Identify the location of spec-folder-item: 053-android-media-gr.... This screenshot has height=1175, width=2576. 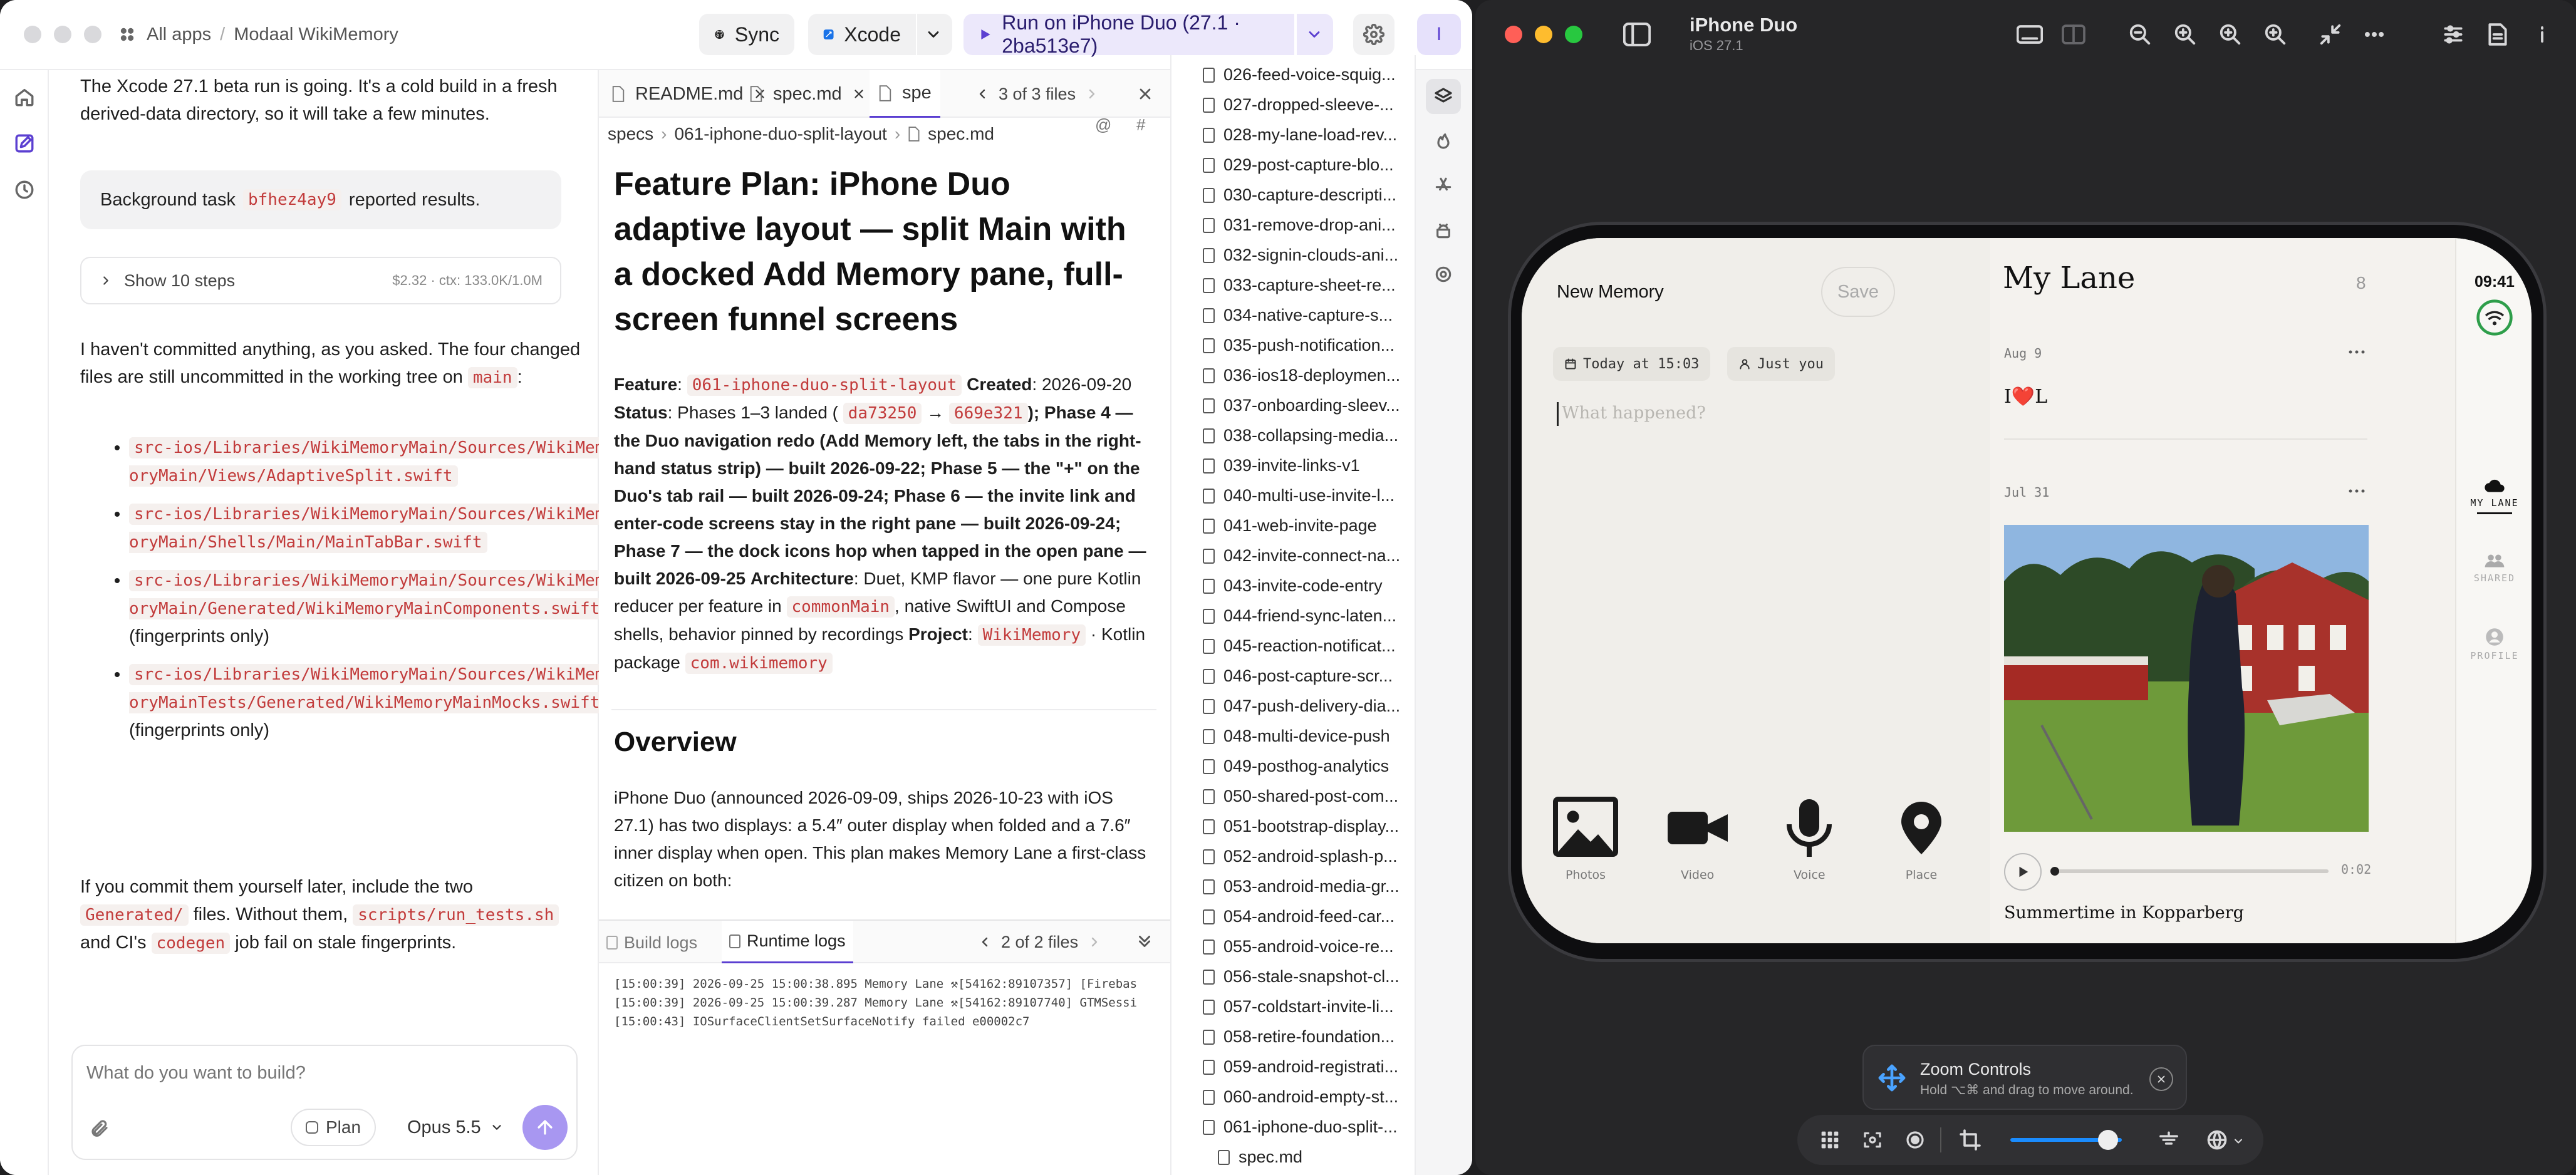
(1301, 886).